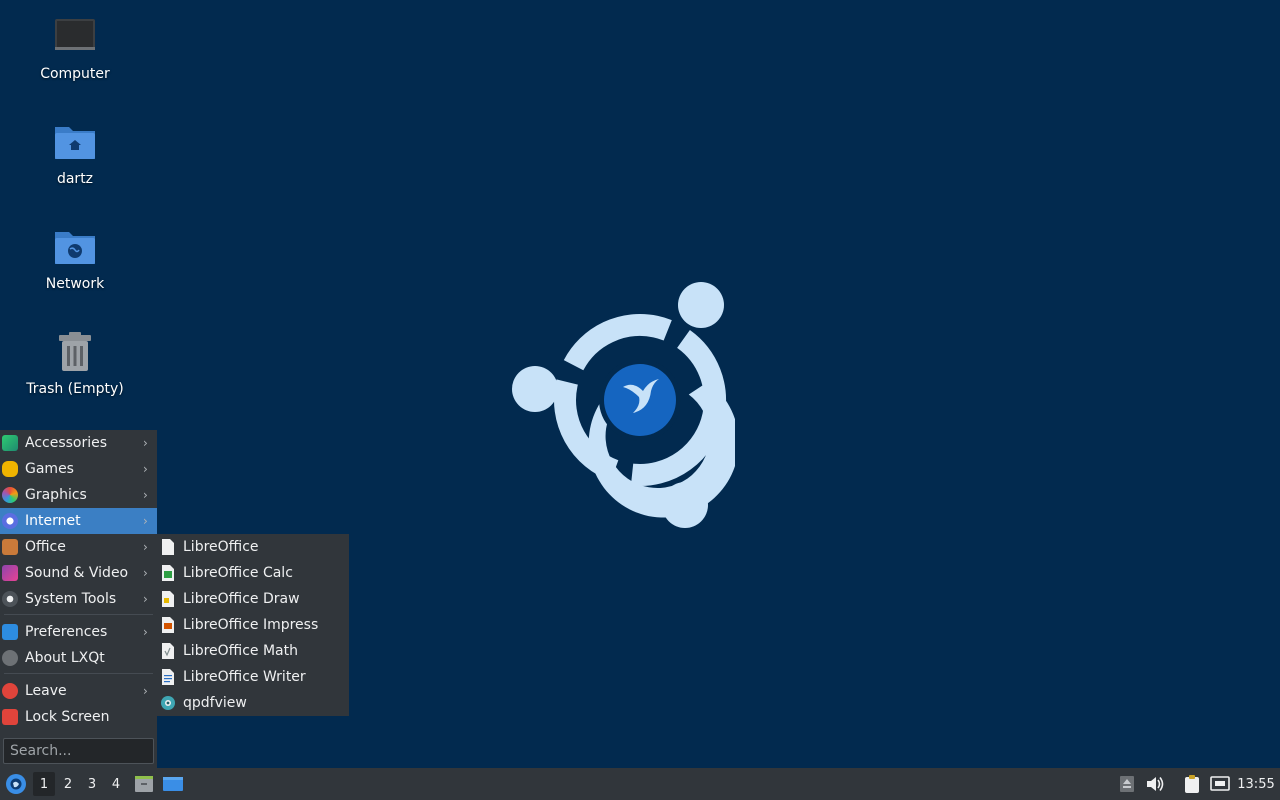 This screenshot has height=800, width=1280. I want to click on submenu-item-label: LibreOffice Draw, so click(241, 599).